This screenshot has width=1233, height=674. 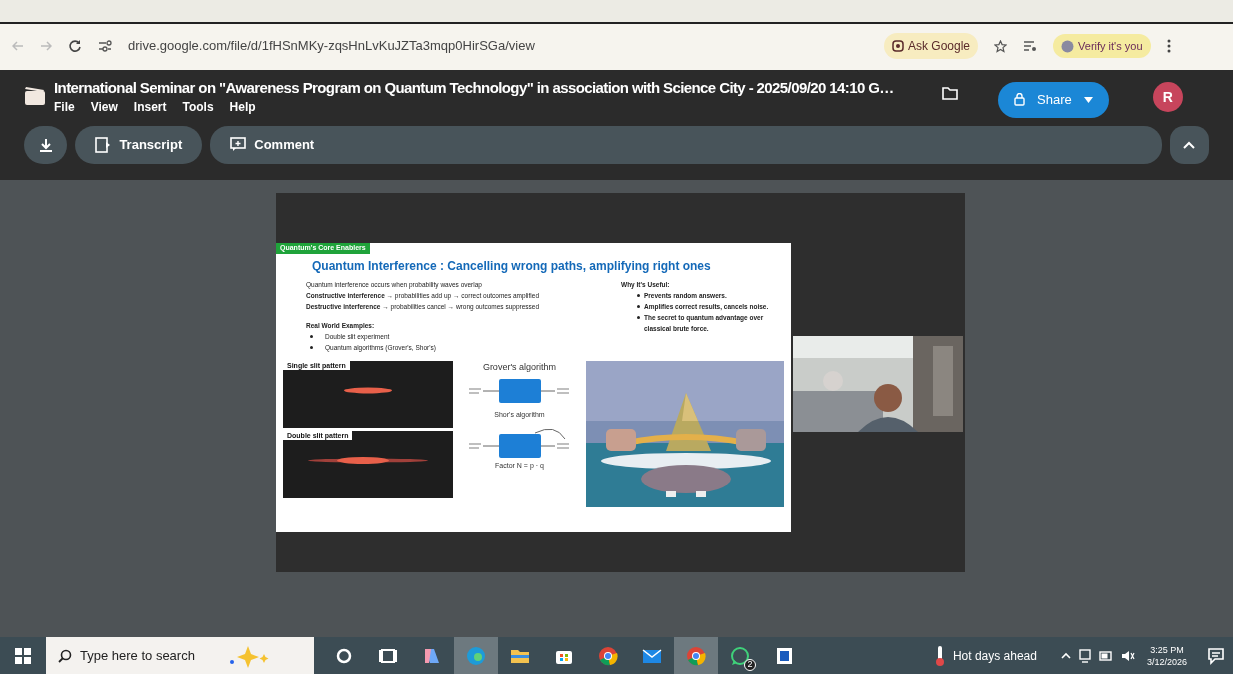 I want to click on address-field: drive.google.com/file/d/1fHSnMKy-zqsHnLvKuJZTa3mqp0HirSGa/view, so click(x=498, y=46).